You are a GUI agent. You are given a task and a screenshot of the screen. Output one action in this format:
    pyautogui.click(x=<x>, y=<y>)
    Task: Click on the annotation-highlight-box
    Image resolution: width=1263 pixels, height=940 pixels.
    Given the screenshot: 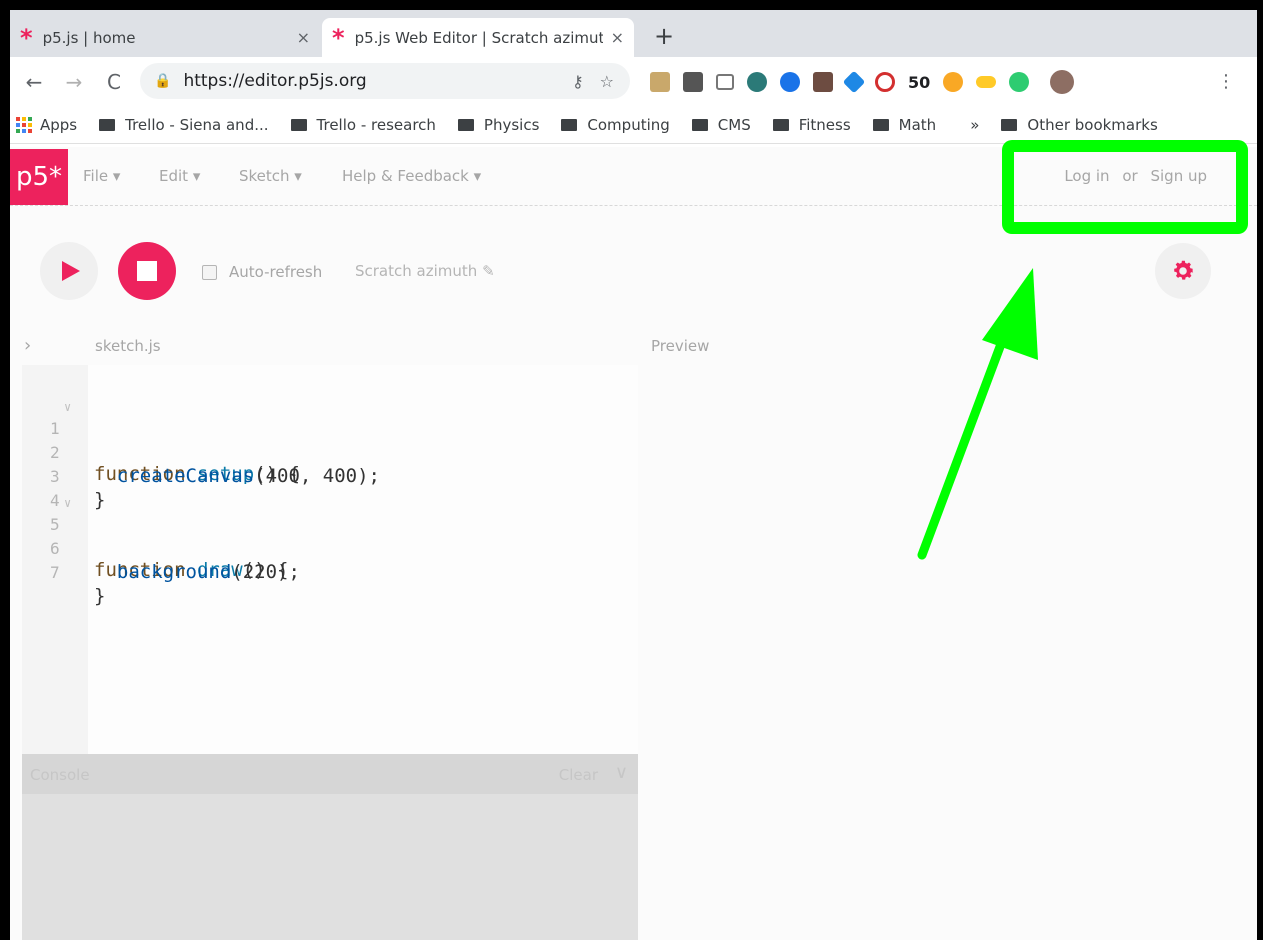 What is the action you would take?
    pyautogui.click(x=1125, y=187)
    